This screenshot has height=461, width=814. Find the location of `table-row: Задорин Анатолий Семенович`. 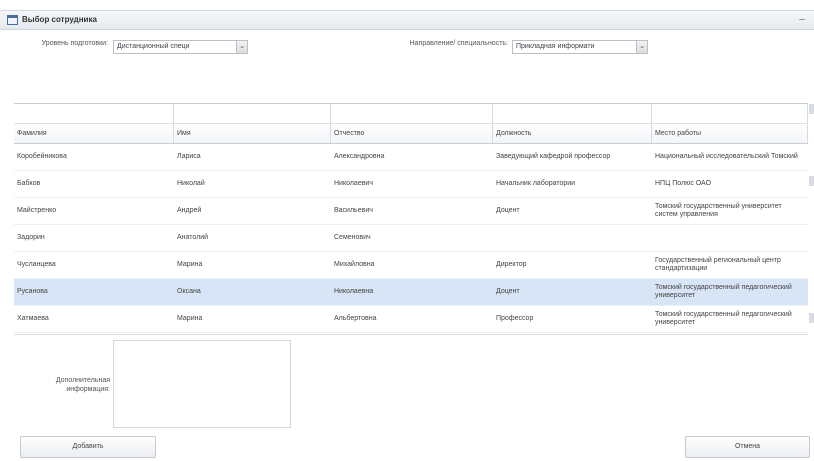

table-row: Задорин Анатолий Семенович is located at coordinates (411, 238).